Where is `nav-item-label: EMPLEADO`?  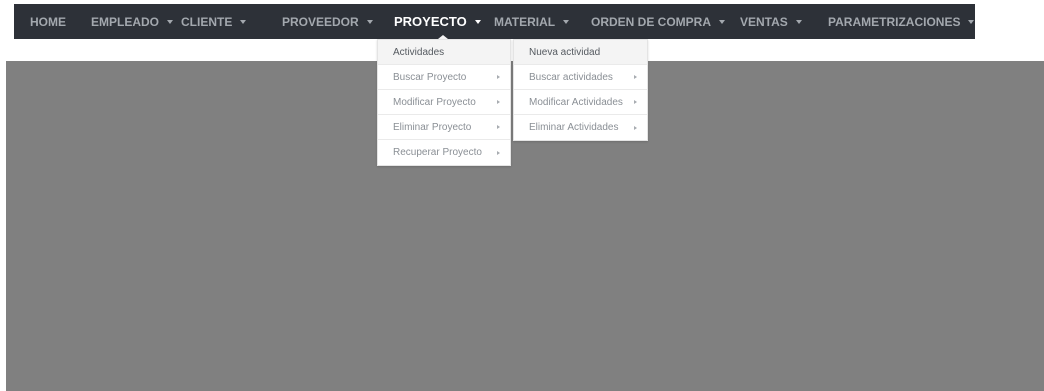
nav-item-label: EMPLEADO is located at coordinates (125, 21).